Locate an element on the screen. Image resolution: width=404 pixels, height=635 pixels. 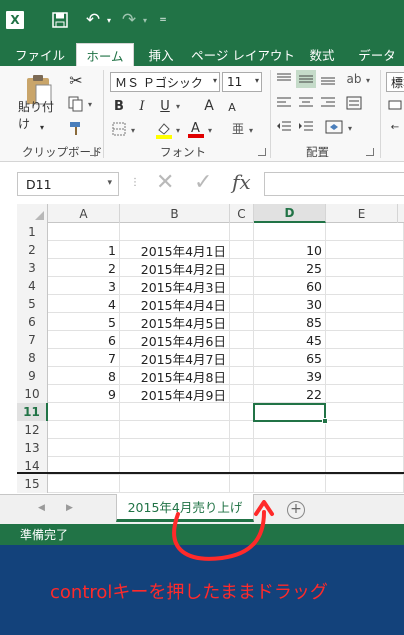
merge-dropdown-icon: ▾ is located at coordinates (350, 128).